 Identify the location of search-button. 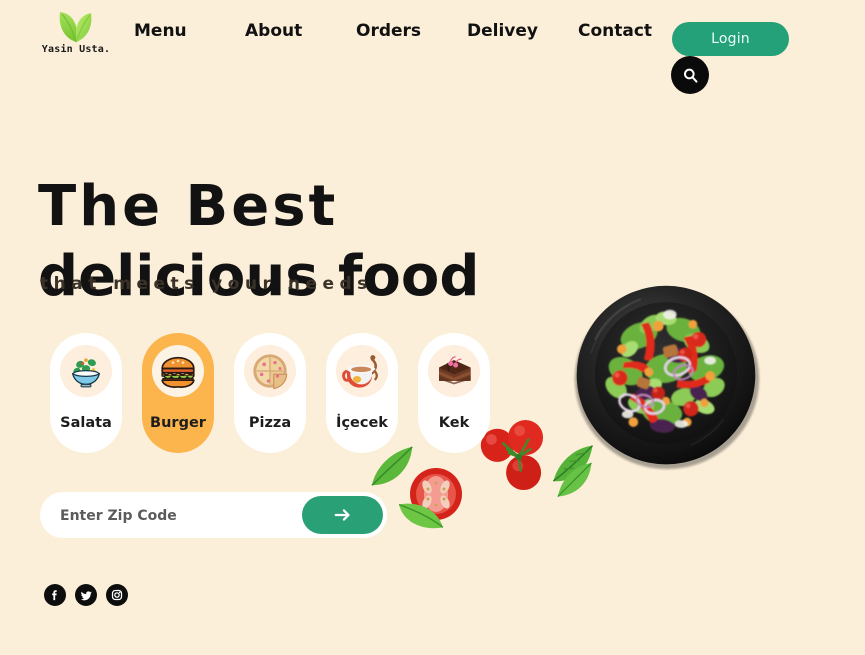
(690, 75).